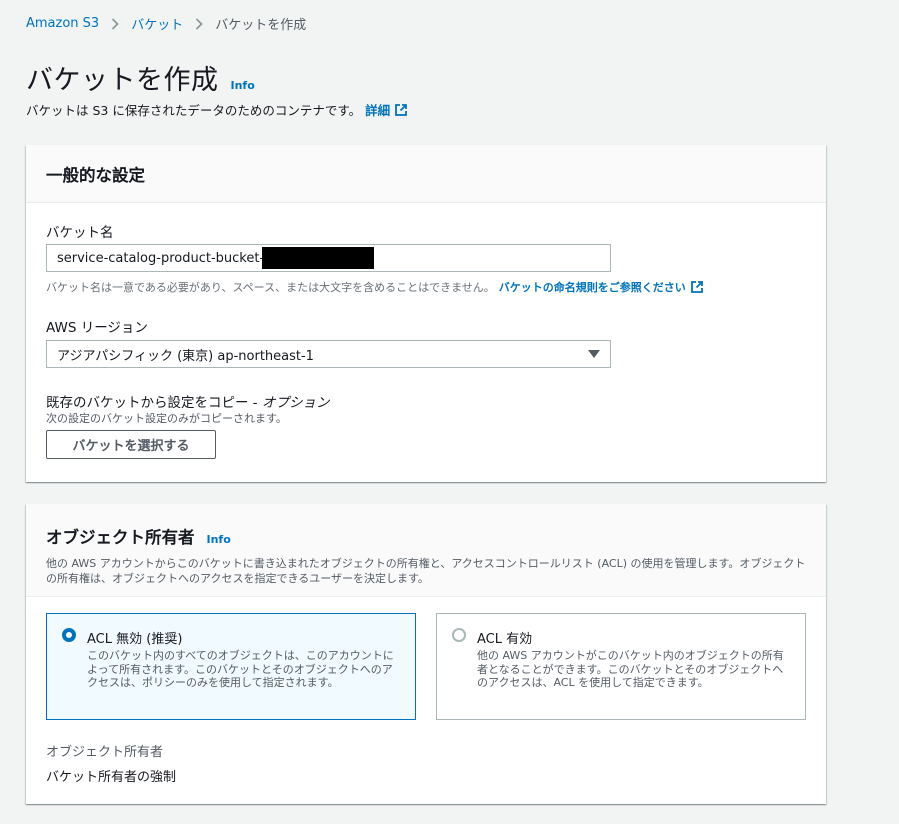 The width and height of the screenshot is (899, 824). What do you see at coordinates (426, 536) in the screenshot?
I see `object-ownership-title-row: オブジェクト所有者 Info` at bounding box center [426, 536].